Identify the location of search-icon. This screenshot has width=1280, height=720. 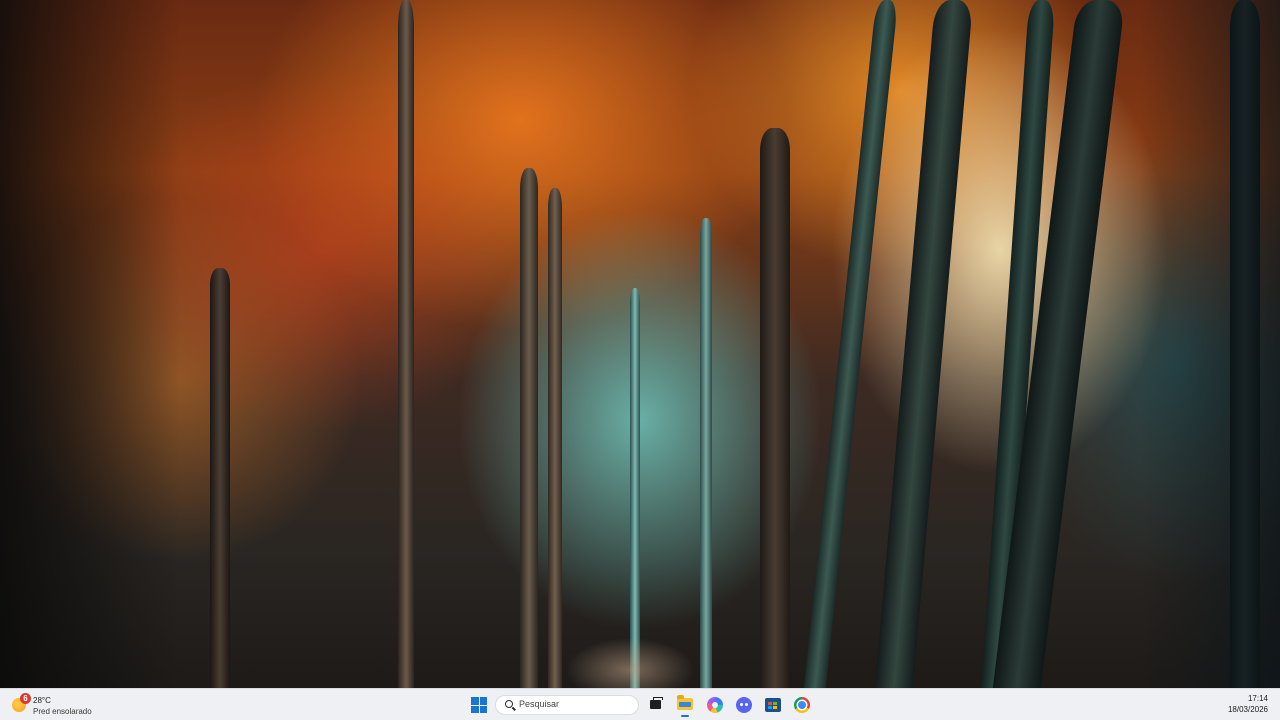
(509, 704).